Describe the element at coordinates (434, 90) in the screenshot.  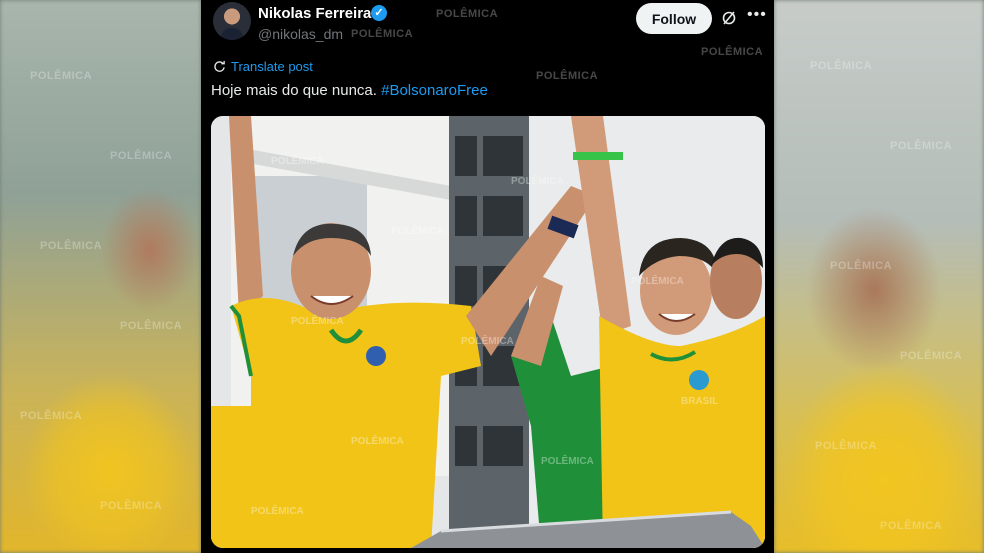
I see `hashtag-link: #BolsonaroFree` at that location.